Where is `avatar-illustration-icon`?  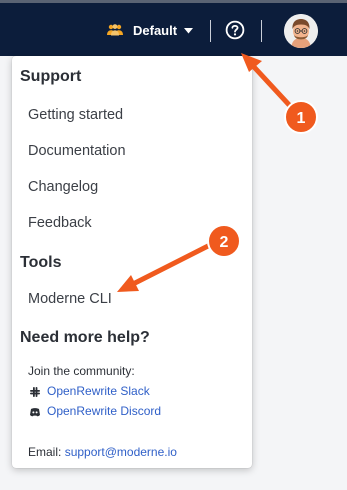 avatar-illustration-icon is located at coordinates (301, 31).